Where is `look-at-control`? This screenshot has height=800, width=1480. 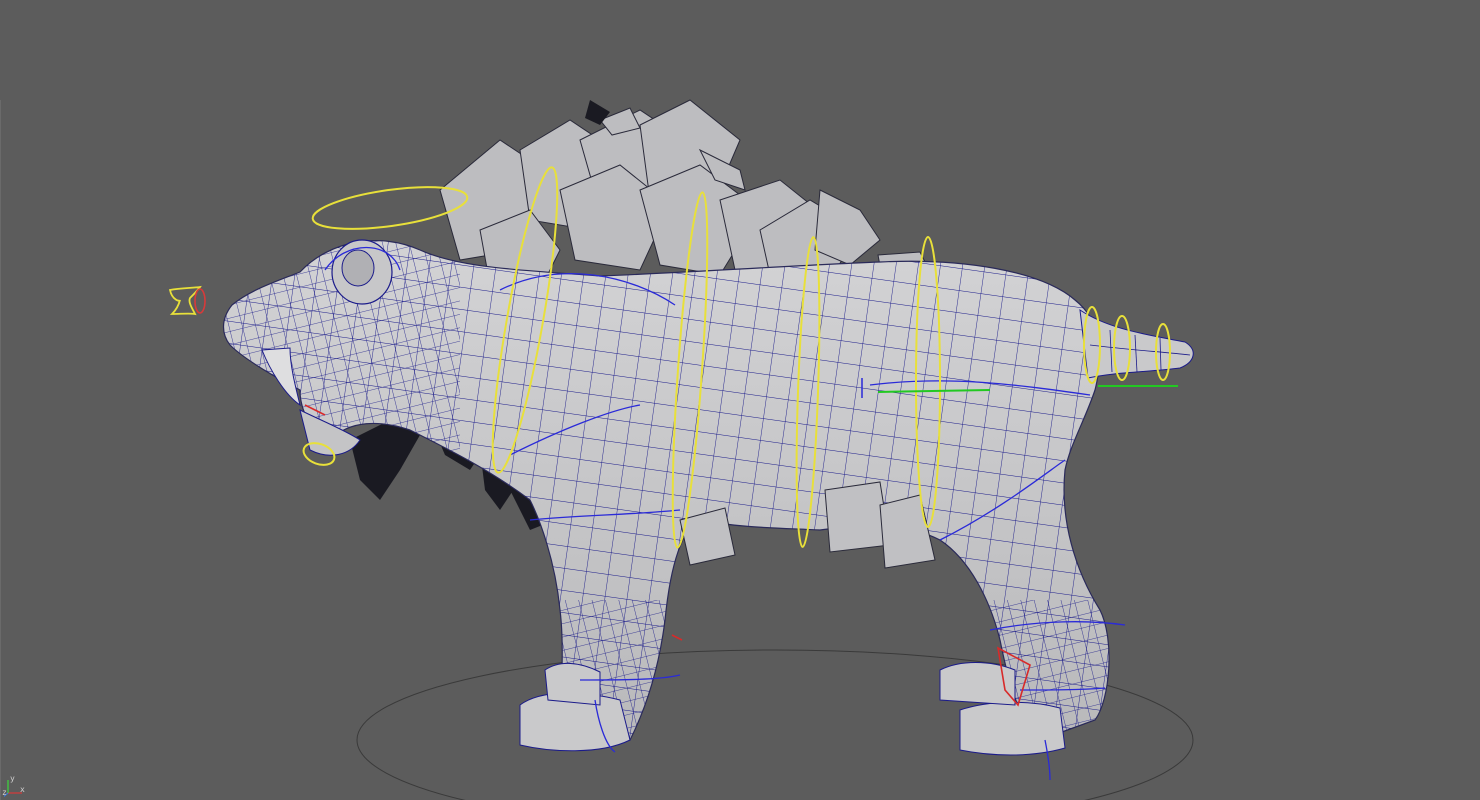
look-at-control is located at coordinates (187, 300).